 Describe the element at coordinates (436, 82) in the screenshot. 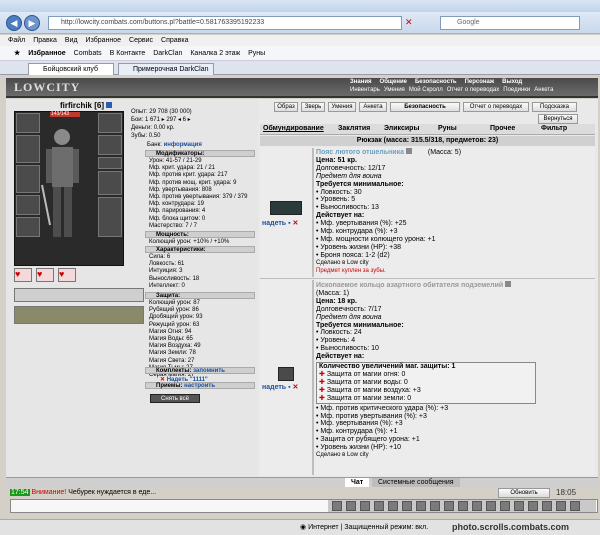

I see `menu-security: Безопасность` at that location.